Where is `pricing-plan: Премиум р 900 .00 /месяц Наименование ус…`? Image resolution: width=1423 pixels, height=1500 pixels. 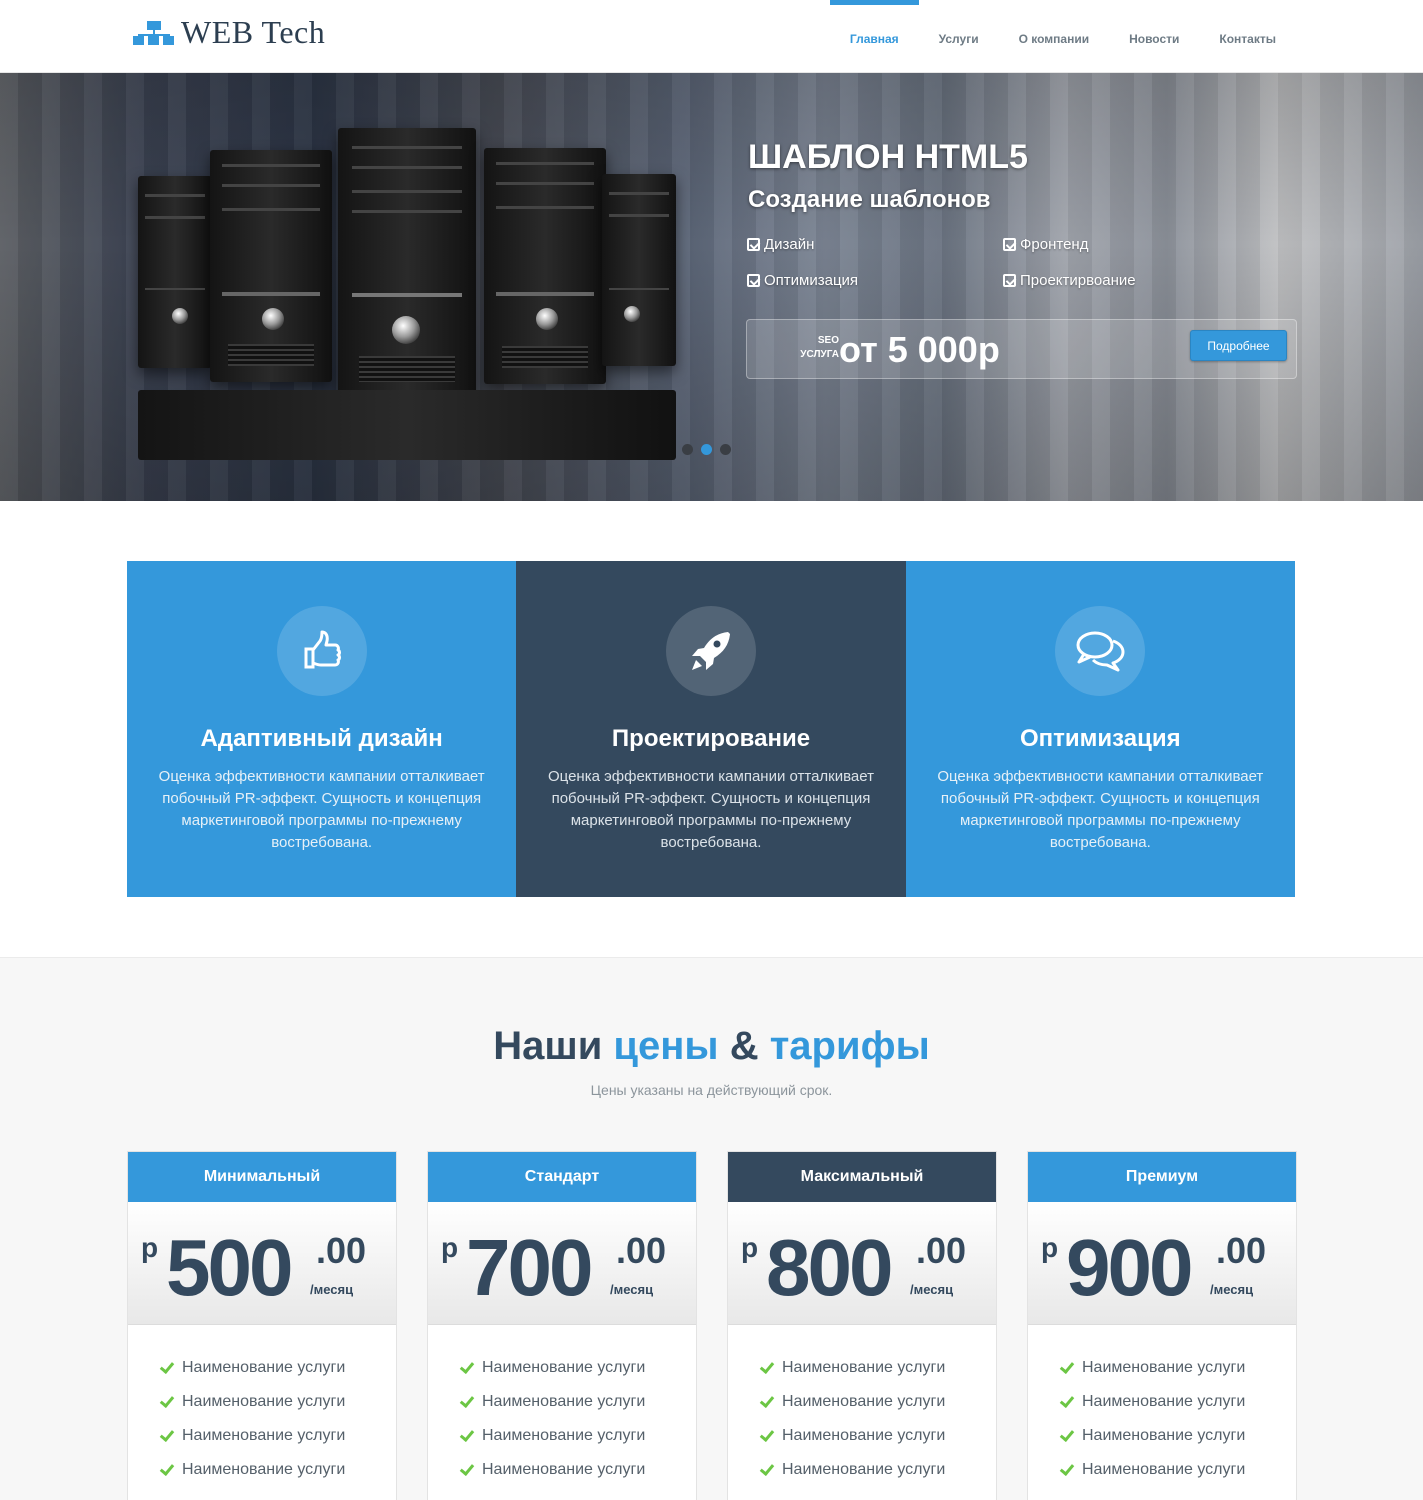 pricing-plan: Премиум р 900 .00 /месяц Наименование ус… is located at coordinates (1162, 1325).